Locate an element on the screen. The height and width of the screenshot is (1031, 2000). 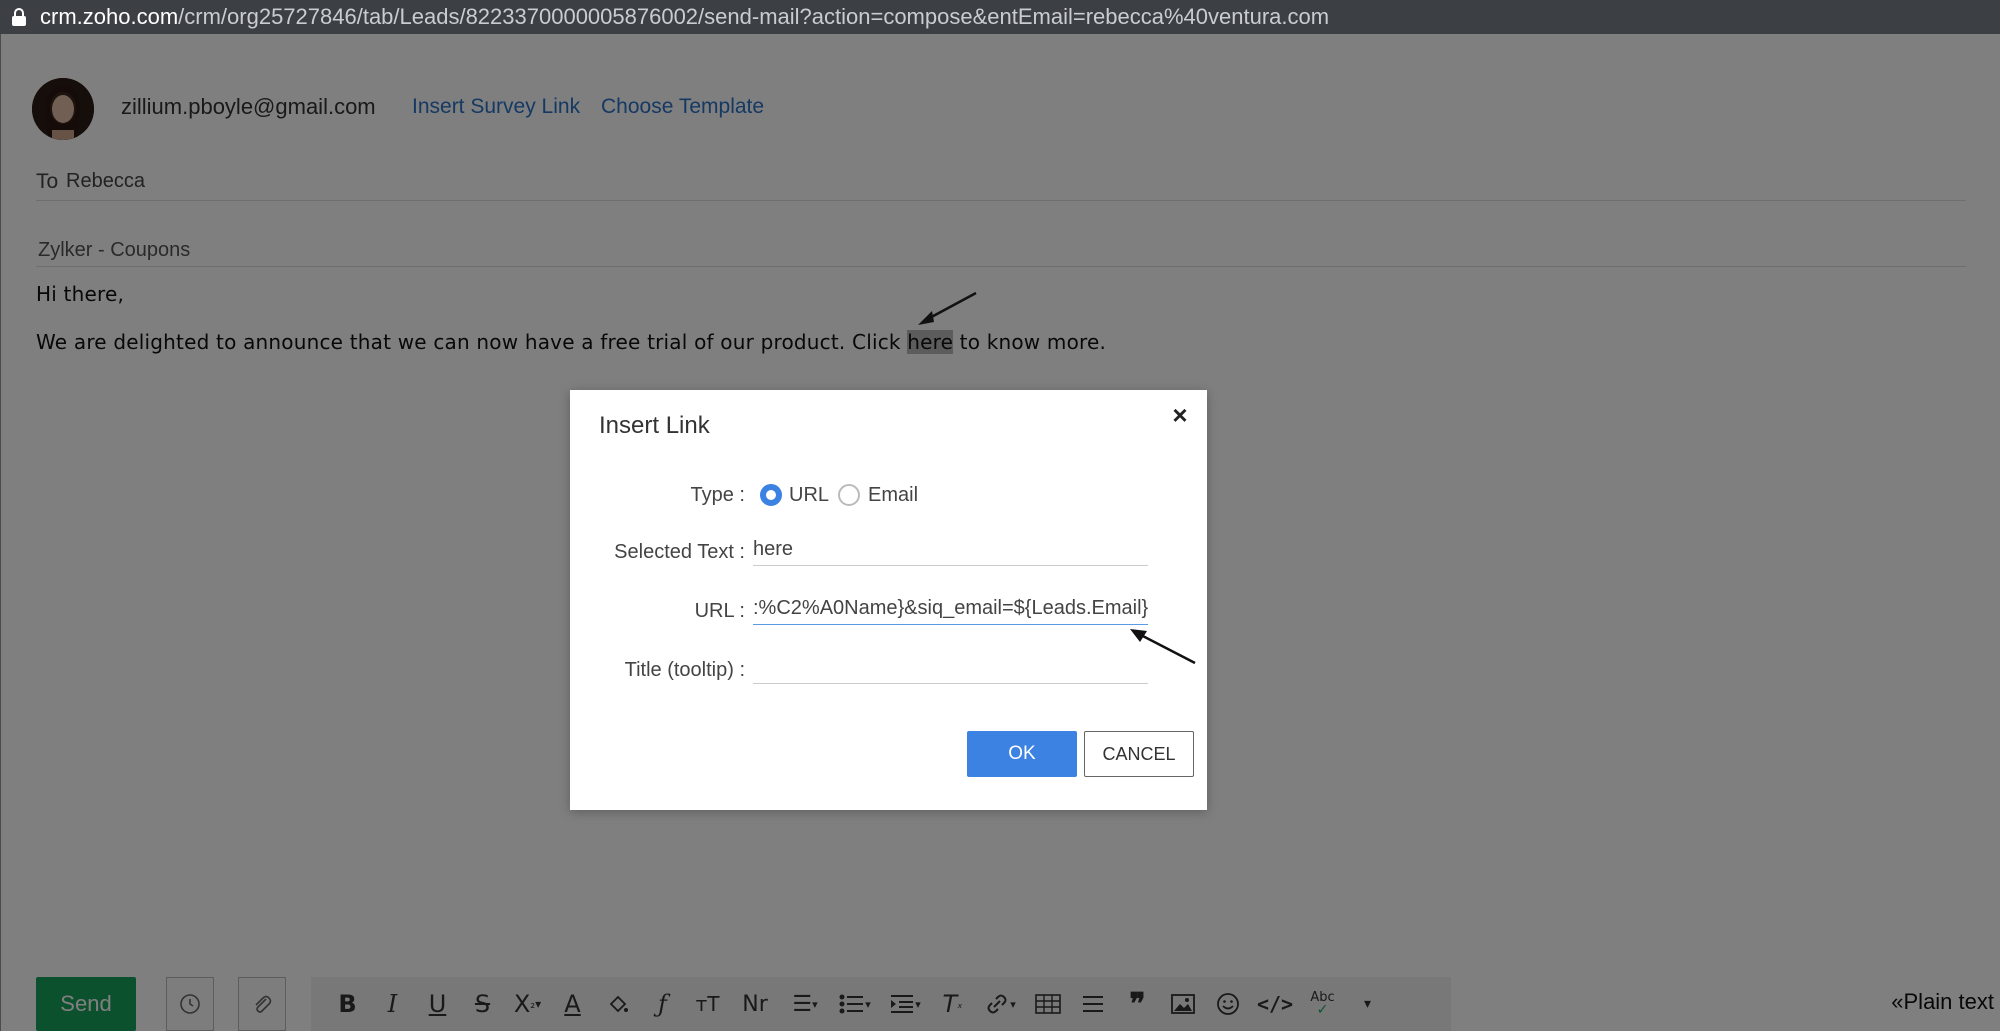
selected-text-input is located at coordinates (950, 551).